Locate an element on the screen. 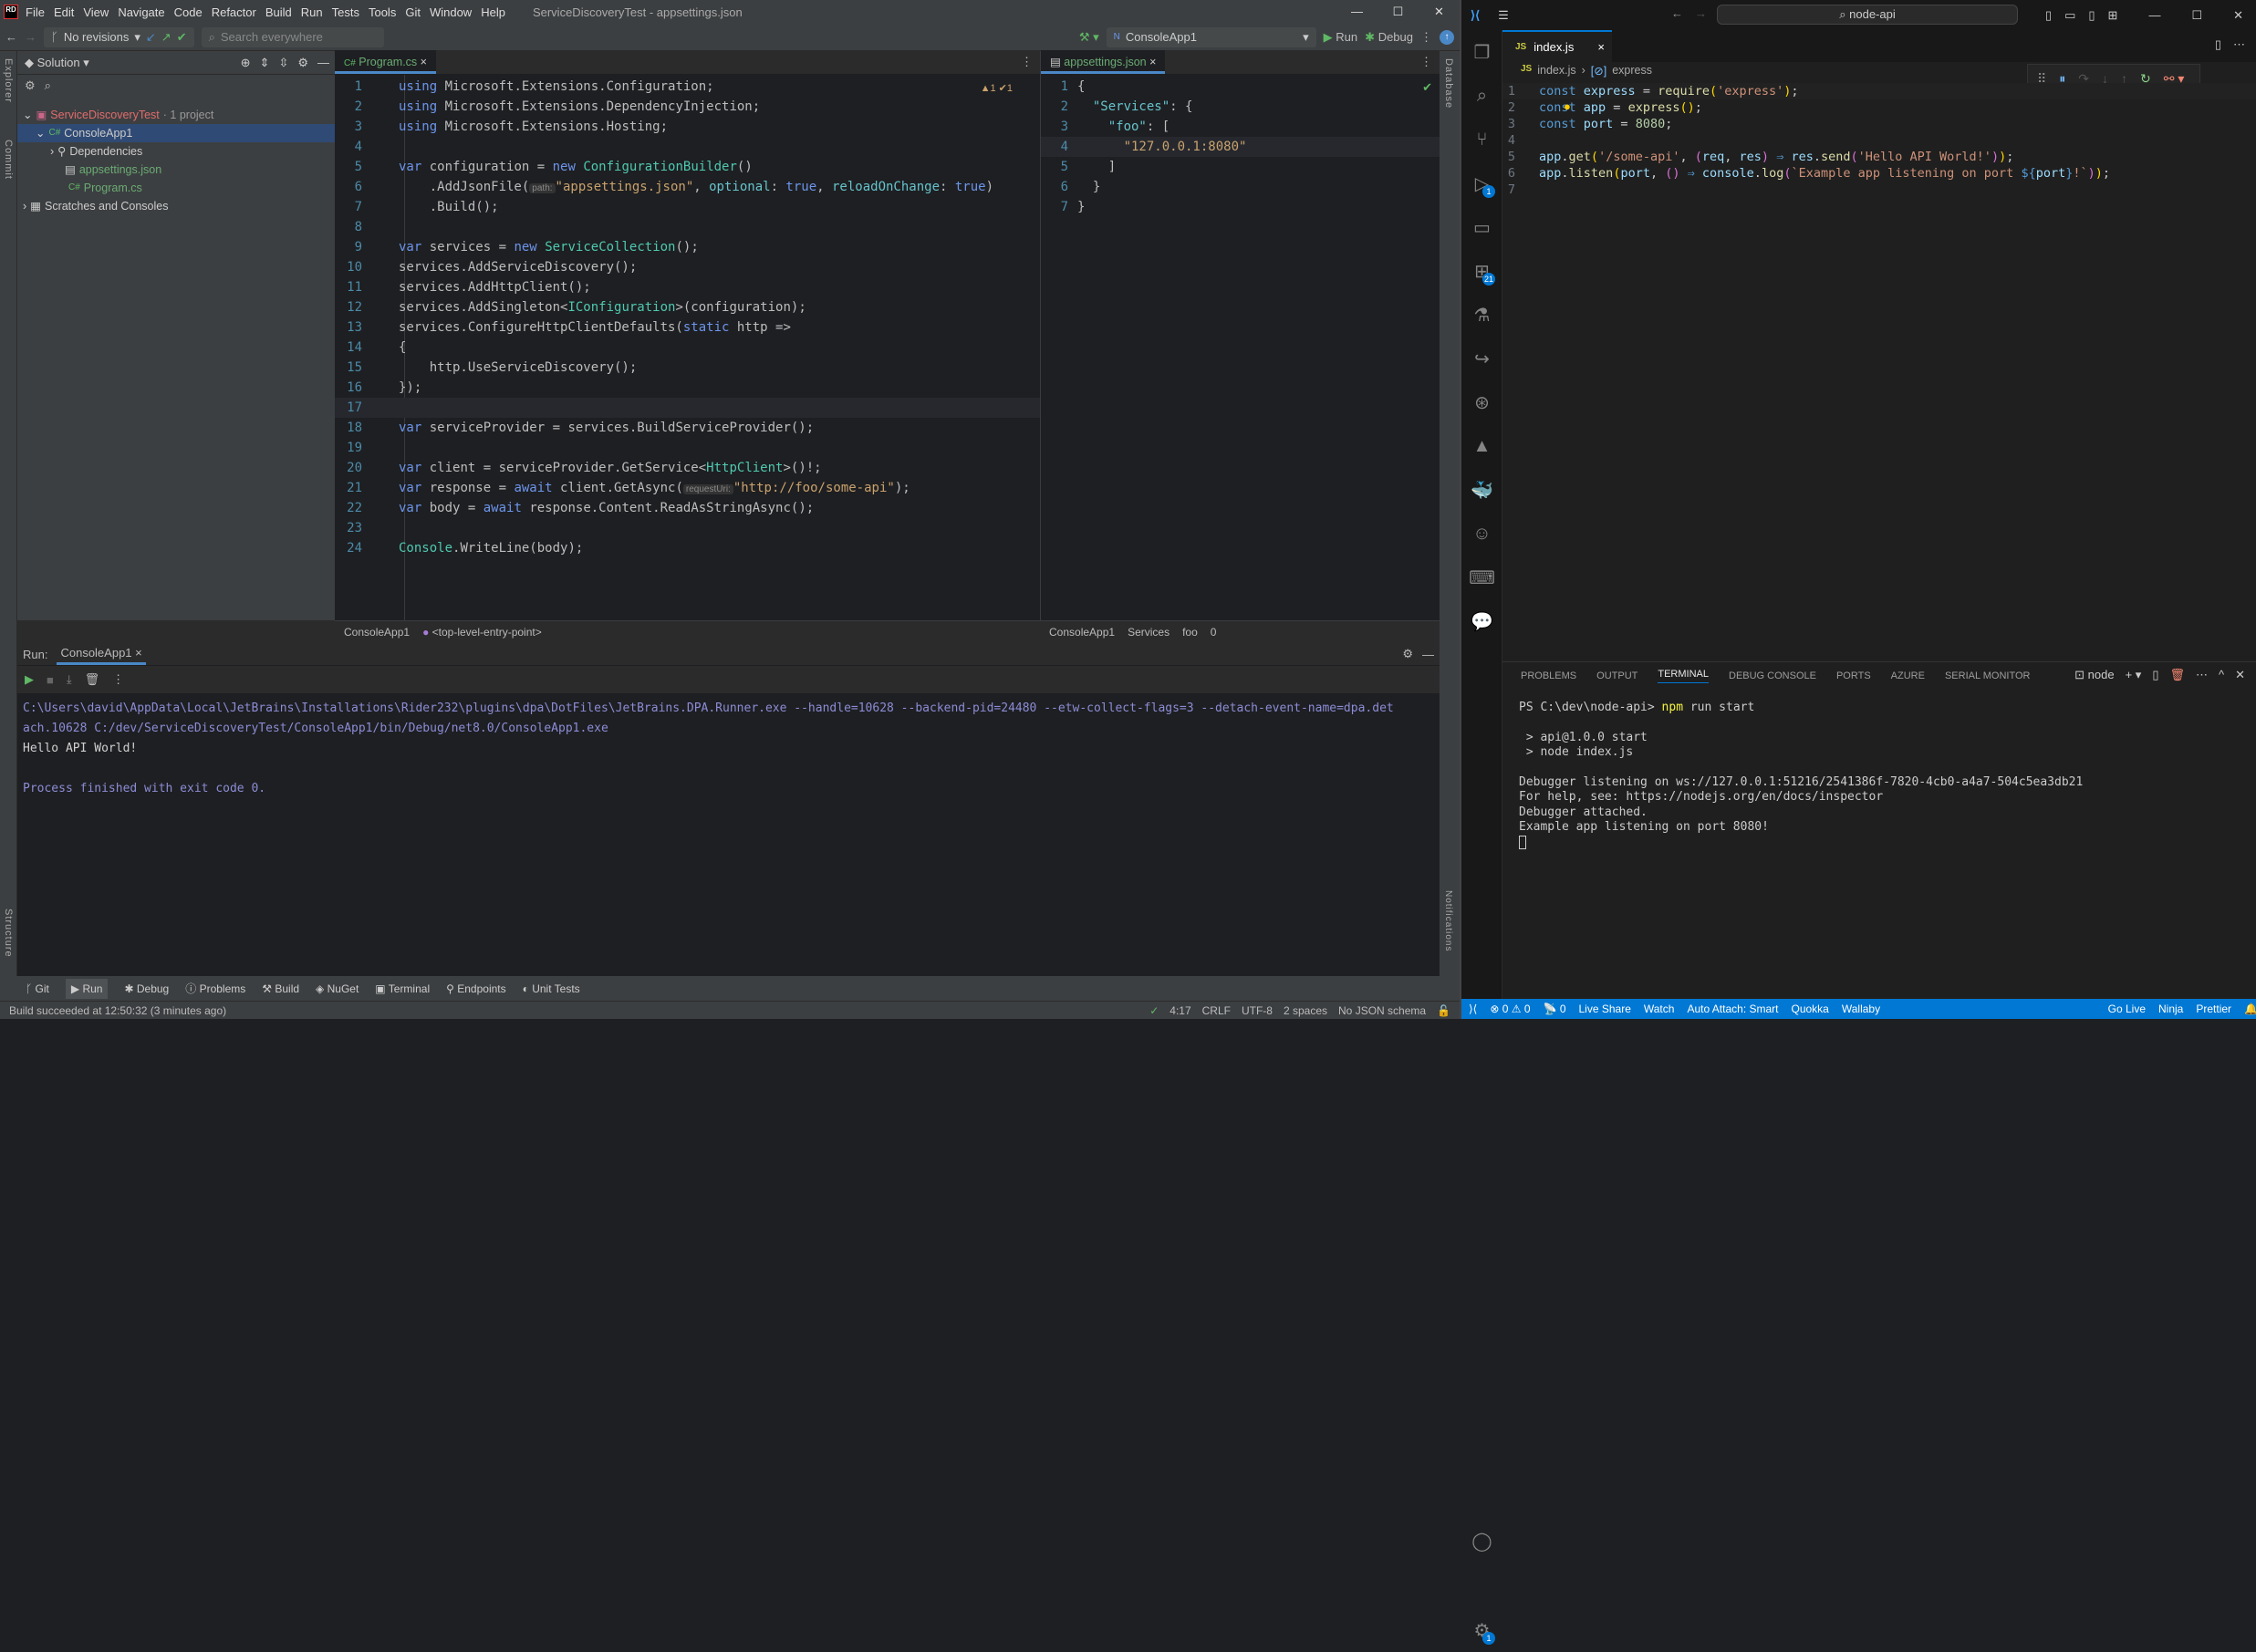 The width and height of the screenshot is (2256, 1652). menu-item-help: Help is located at coordinates (493, 12).